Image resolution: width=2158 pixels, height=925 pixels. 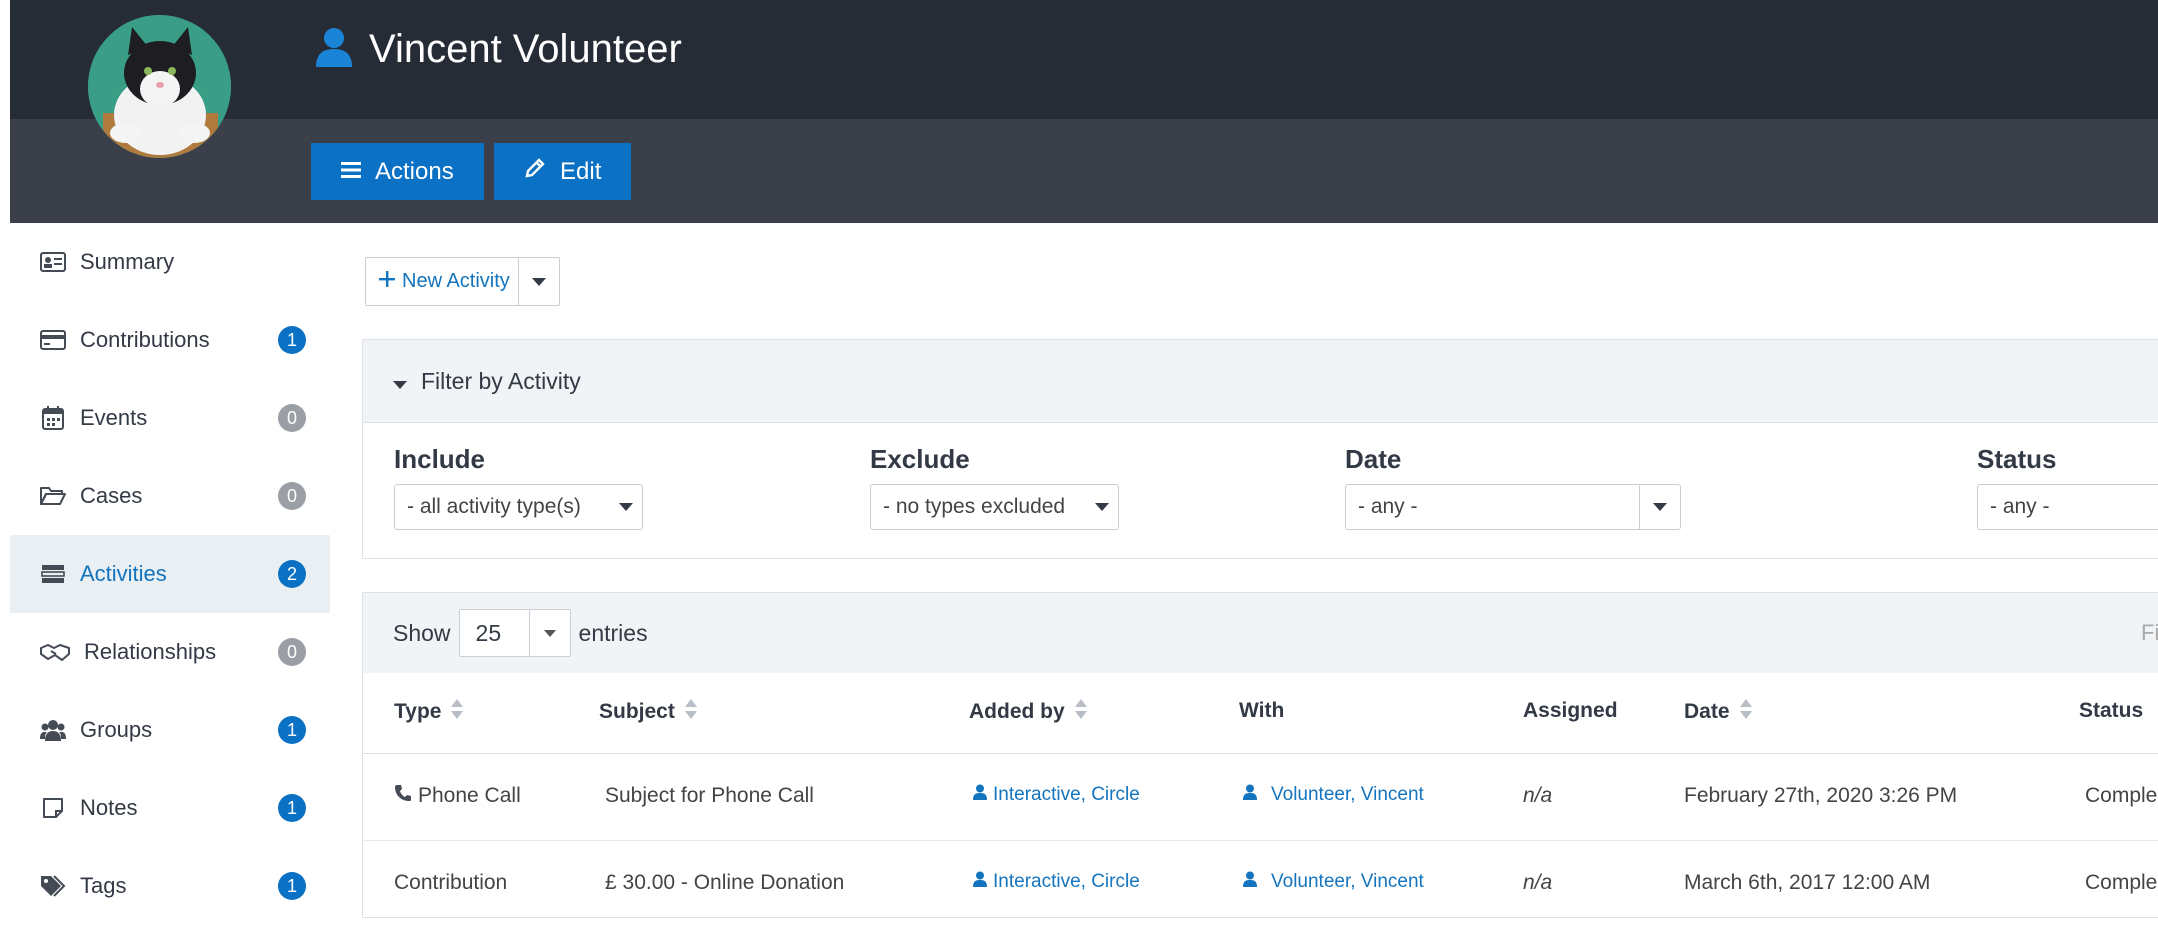 I want to click on column-label: Date, so click(x=1707, y=711).